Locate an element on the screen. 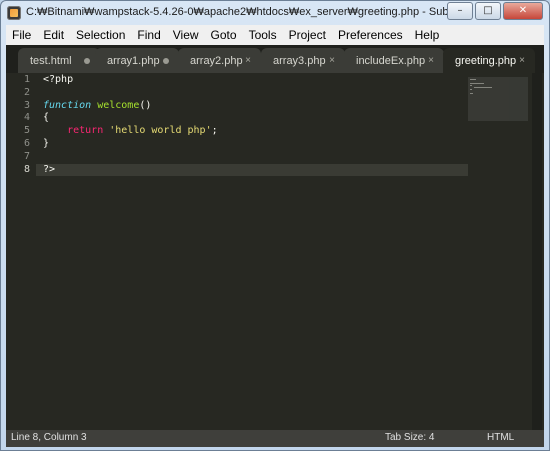 The image size is (550, 451). current-line-highlight is located at coordinates (237, 170).